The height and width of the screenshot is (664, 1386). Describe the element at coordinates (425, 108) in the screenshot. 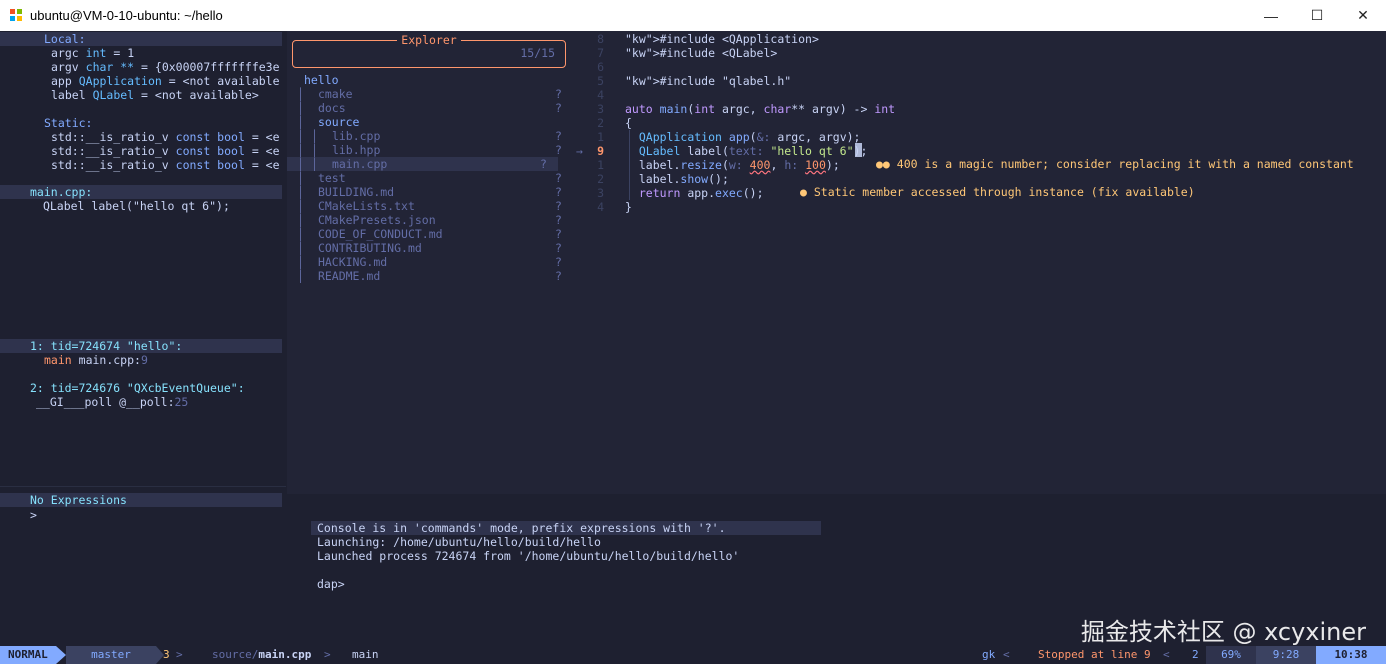

I see `explorer-item: │ docs?` at that location.